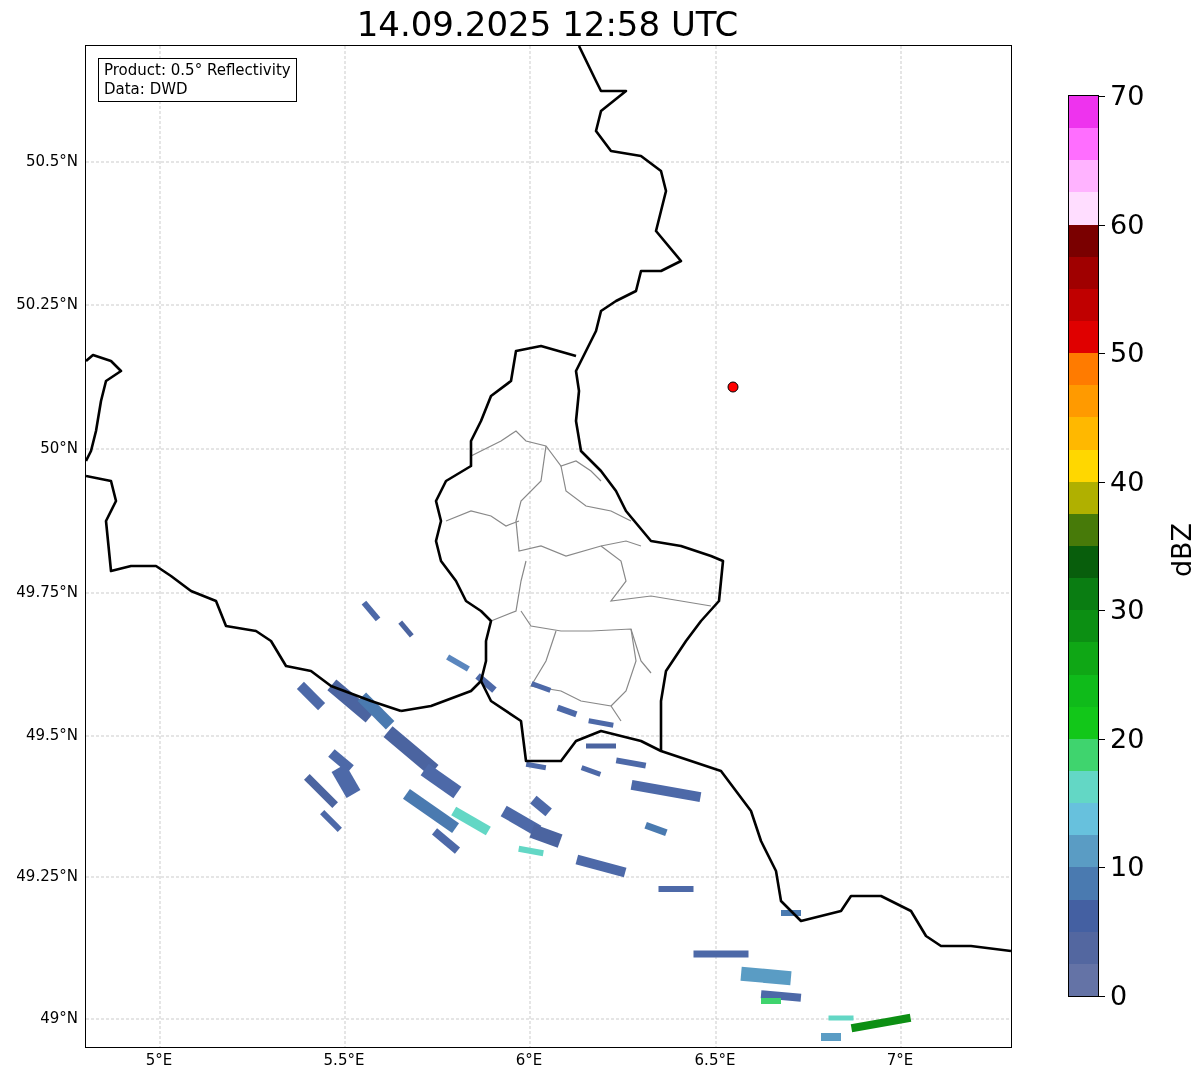  What do you see at coordinates (159, 1060) in the screenshot?
I see `x-tick-label: 5°E` at bounding box center [159, 1060].